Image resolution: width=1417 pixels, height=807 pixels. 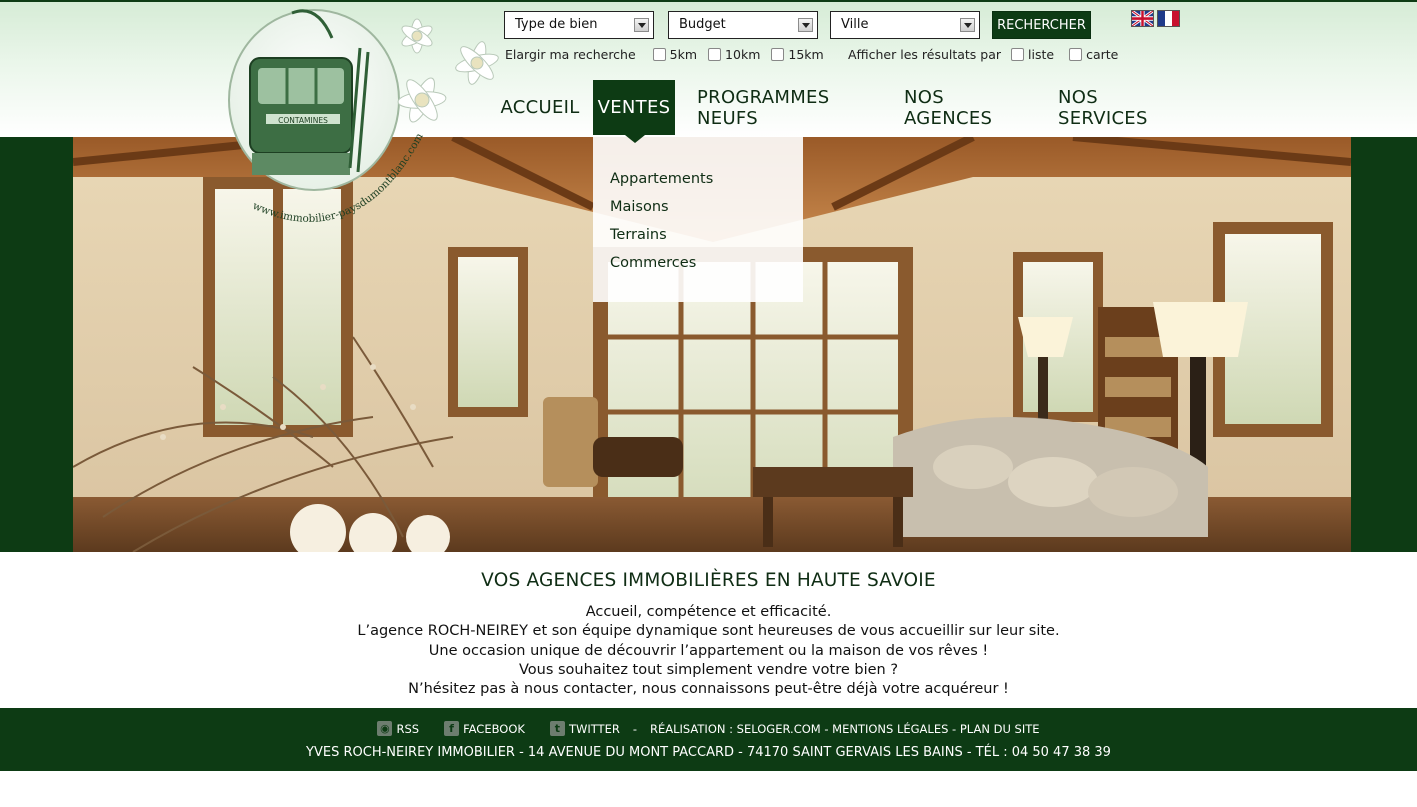 What do you see at coordinates (594, 728) in the screenshot?
I see `twitter-label: TWITTER` at bounding box center [594, 728].